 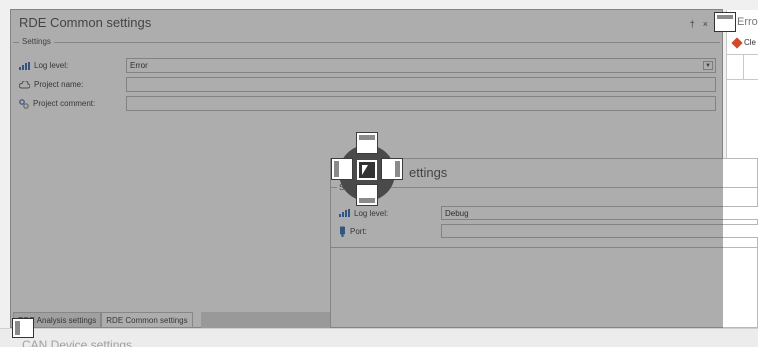 I want to click on error-list-title: Erro, so click(x=747, y=22).